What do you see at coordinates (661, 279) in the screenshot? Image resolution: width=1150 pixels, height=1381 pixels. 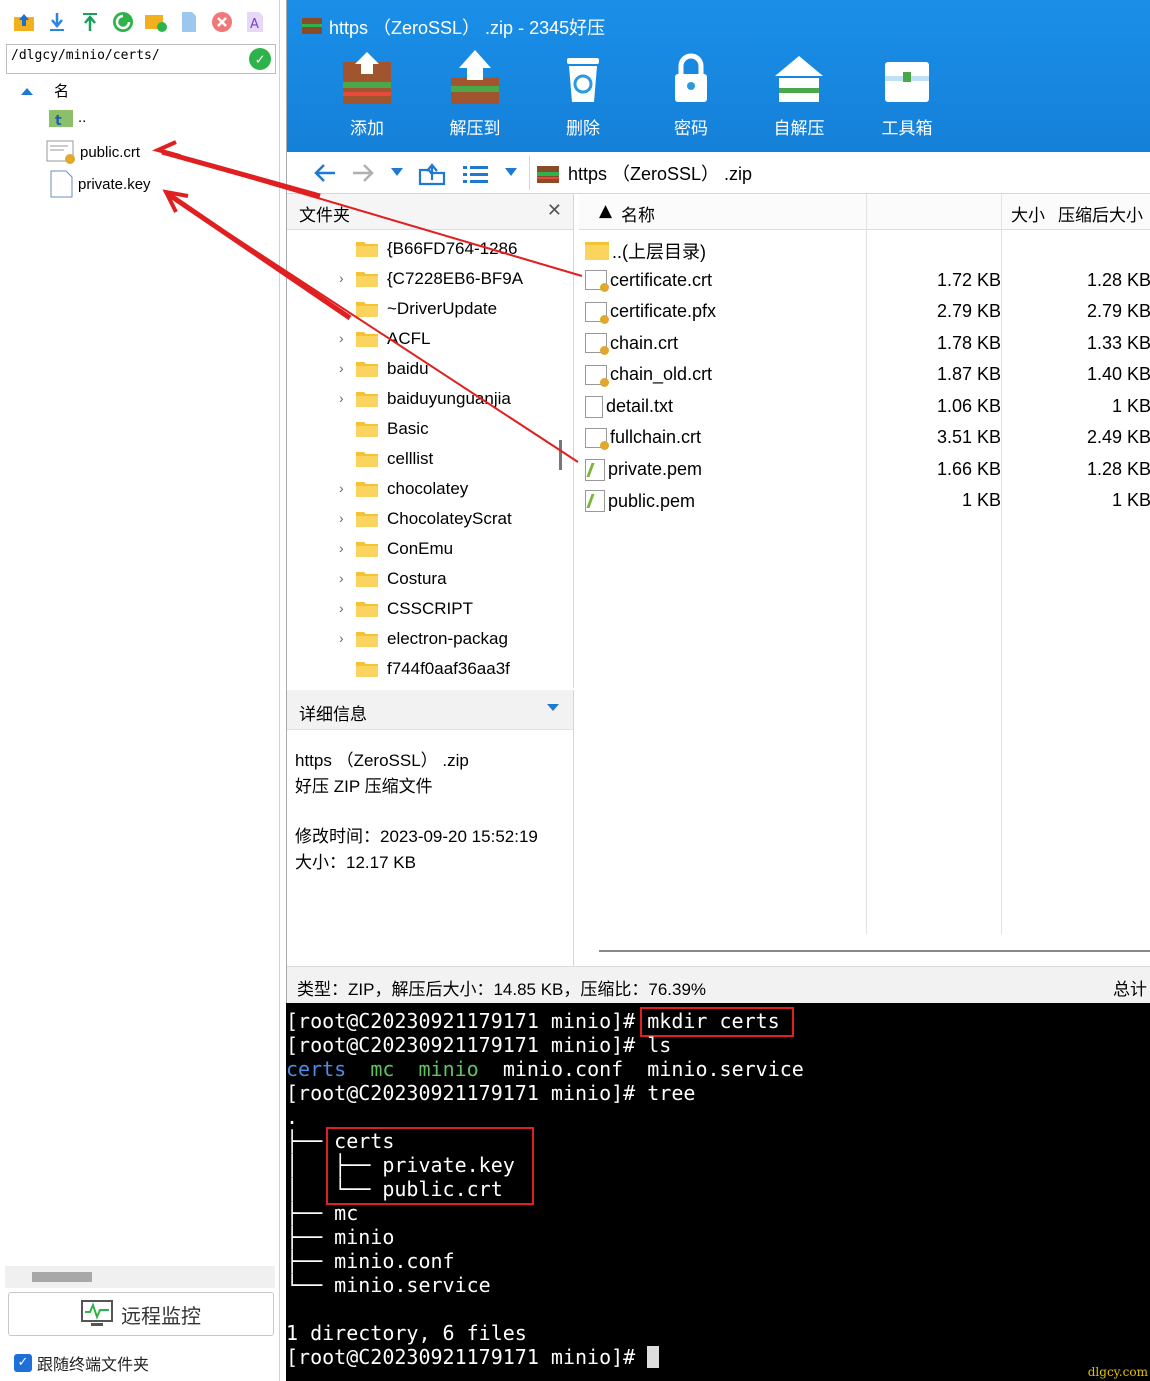 I see `file-name: certificate.crt` at bounding box center [661, 279].